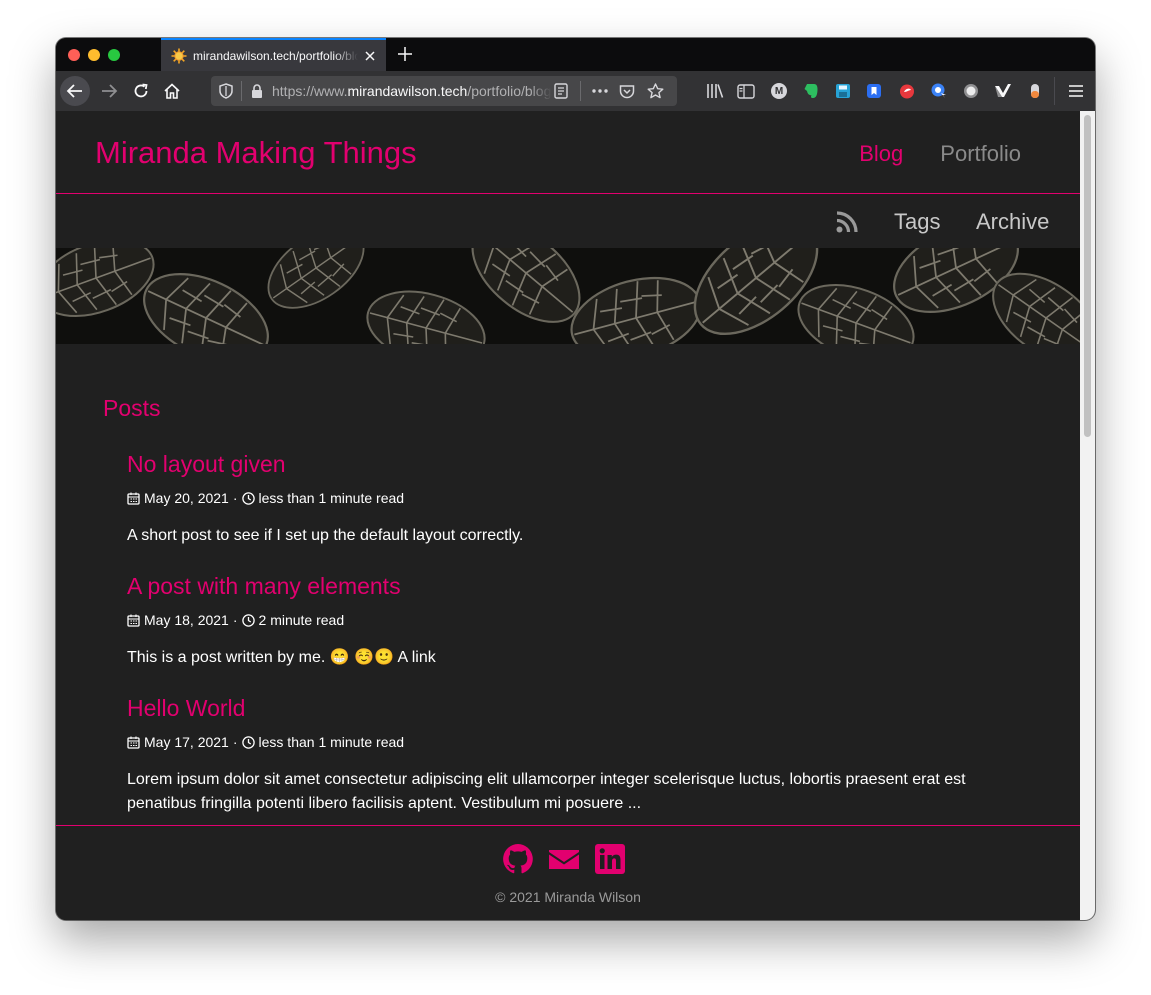  Describe the element at coordinates (980, 154) in the screenshot. I see `nav-portfolio-link: Portfolio` at that location.